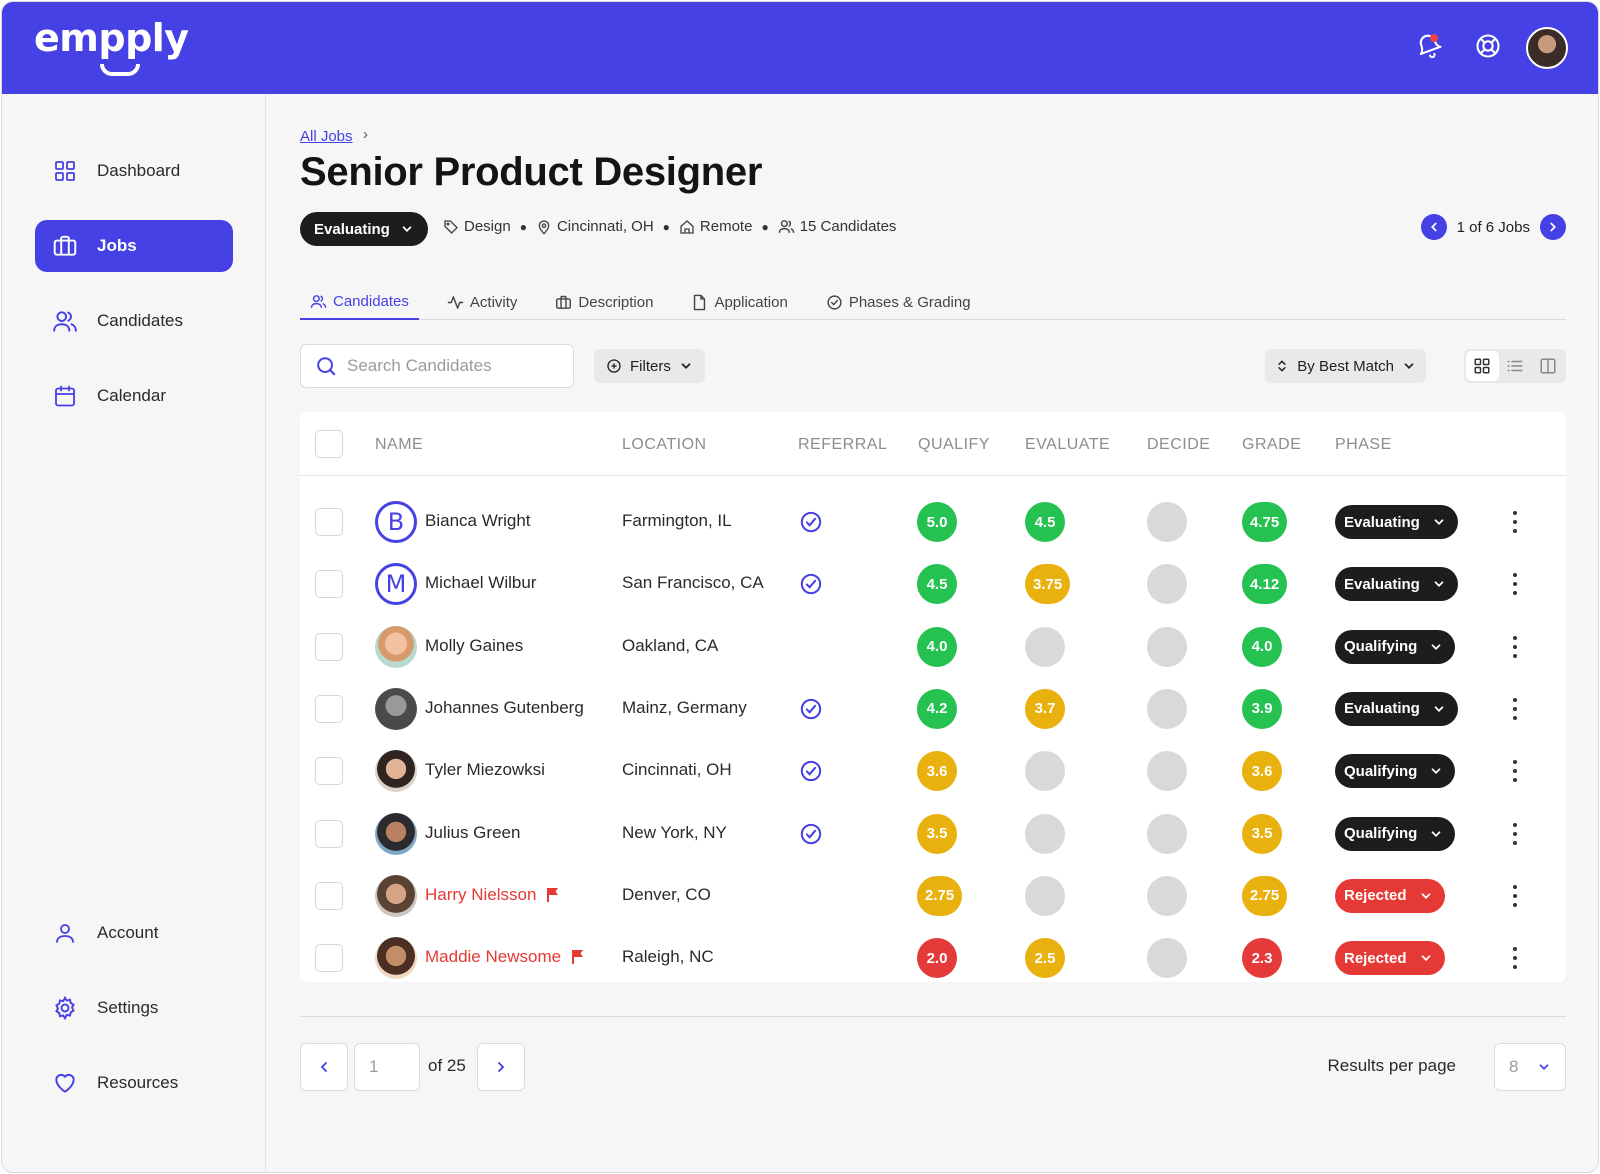 Image resolution: width=1600 pixels, height=1174 pixels. What do you see at coordinates (604, 302) in the screenshot?
I see `tab-description: Description` at bounding box center [604, 302].